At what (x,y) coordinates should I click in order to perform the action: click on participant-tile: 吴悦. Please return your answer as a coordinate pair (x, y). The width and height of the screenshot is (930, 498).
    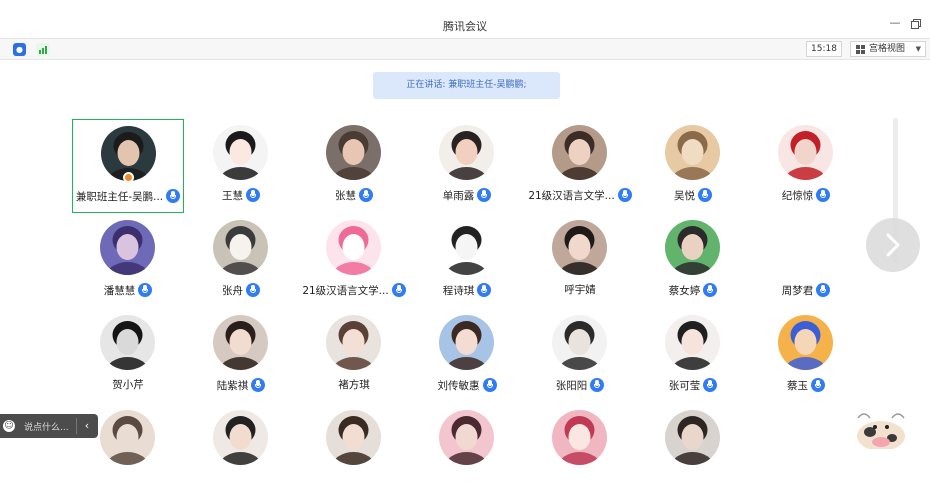
    Looking at the image, I should click on (693, 166).